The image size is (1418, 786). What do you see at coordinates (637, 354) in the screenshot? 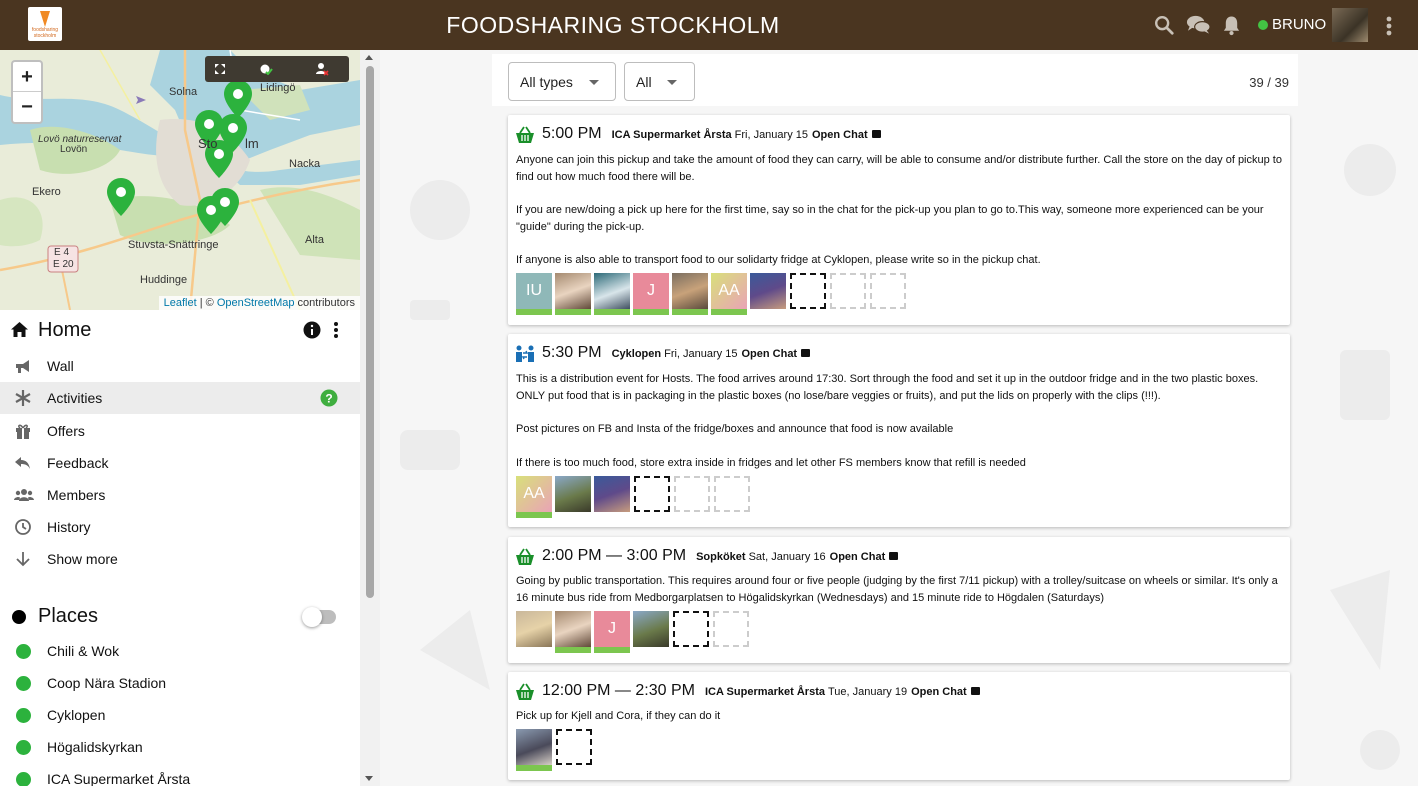
I see `activity-place-link: Cyklopen` at bounding box center [637, 354].